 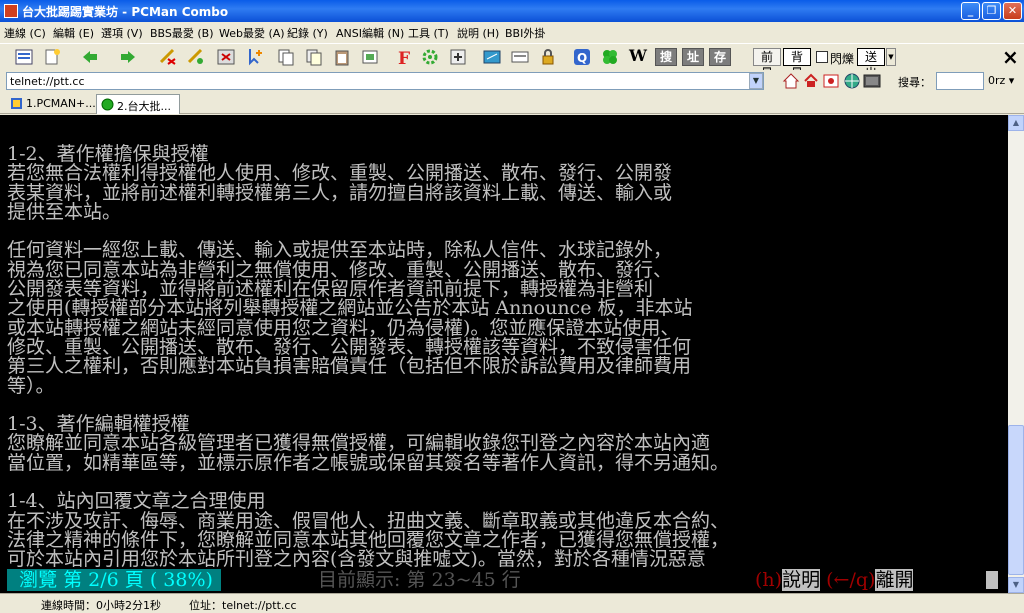 What do you see at coordinates (11, 11) in the screenshot?
I see `app-icon` at bounding box center [11, 11].